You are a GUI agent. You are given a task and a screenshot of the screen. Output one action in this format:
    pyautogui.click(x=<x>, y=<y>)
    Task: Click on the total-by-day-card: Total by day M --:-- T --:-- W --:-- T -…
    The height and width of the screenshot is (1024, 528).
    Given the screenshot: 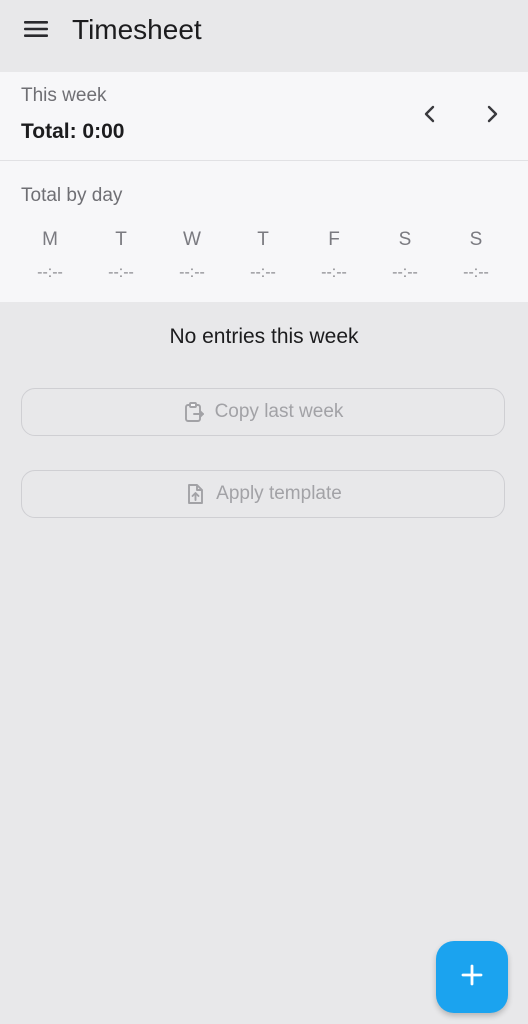 What is the action you would take?
    pyautogui.click(x=264, y=231)
    